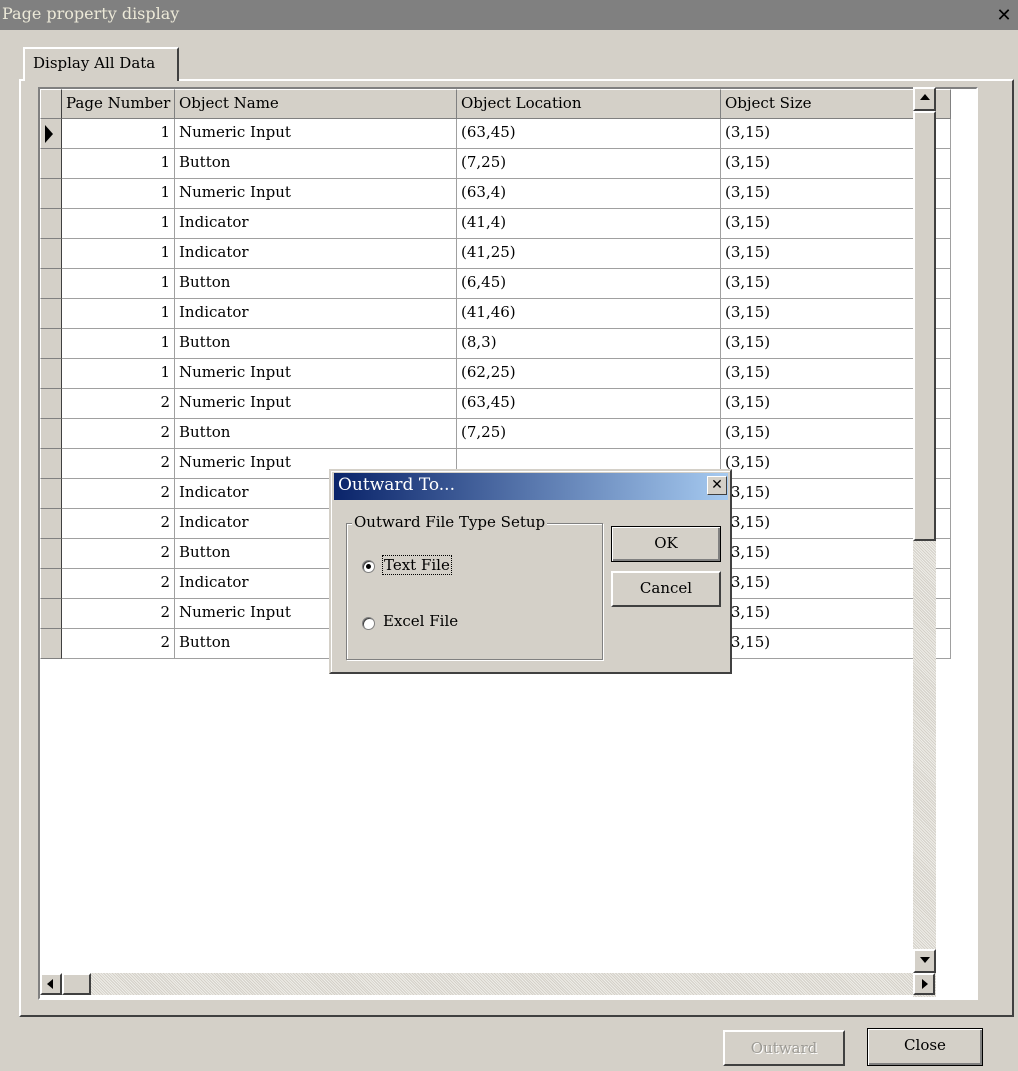 This screenshot has height=1071, width=1018. Describe the element at coordinates (589, 224) in the screenshot. I see `cell-object-location: (41,4)` at that location.